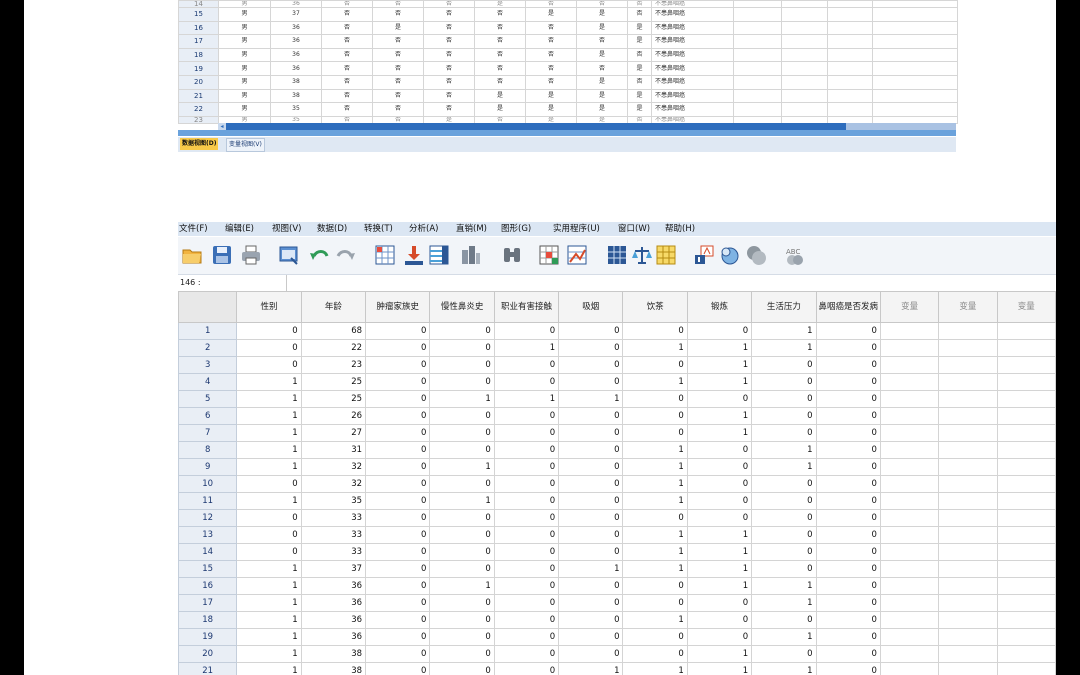 The width and height of the screenshot is (1080, 675). I want to click on menu-item: 直销(M), so click(471, 229).